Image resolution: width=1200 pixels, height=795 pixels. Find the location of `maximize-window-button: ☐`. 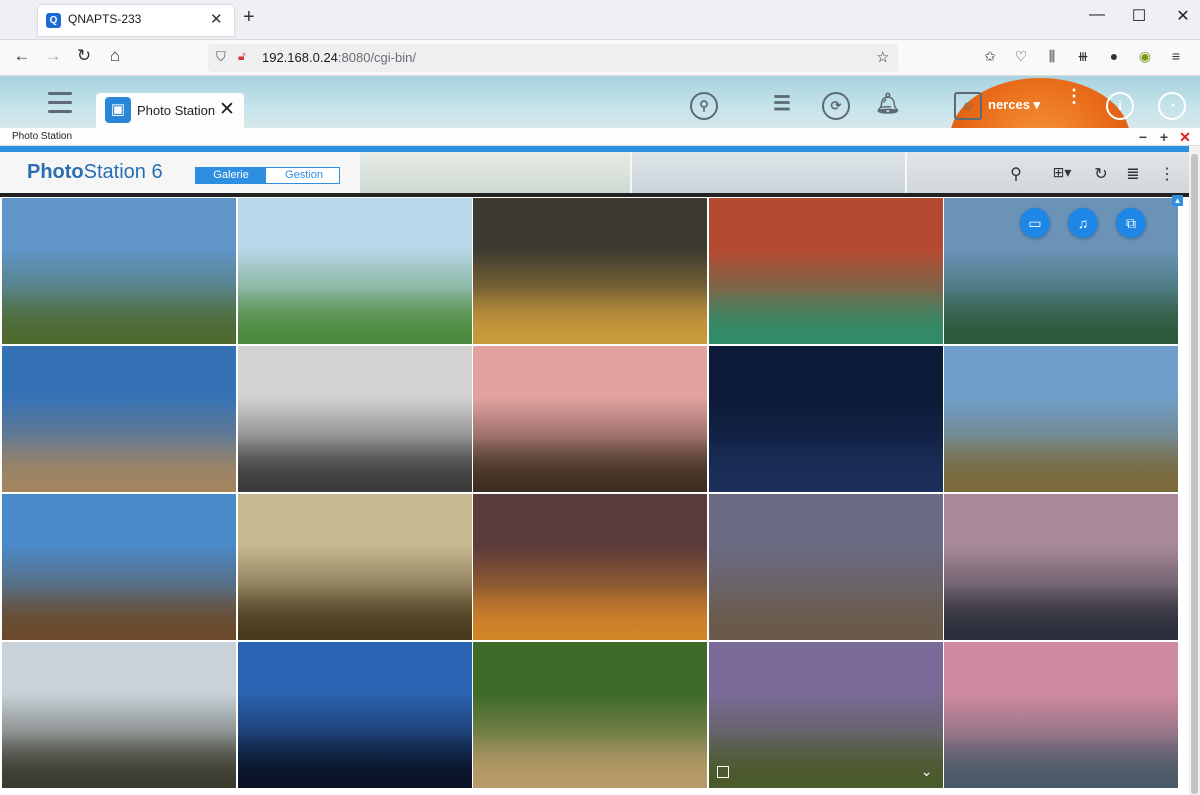

maximize-window-button: ☐ is located at coordinates (1139, 16).